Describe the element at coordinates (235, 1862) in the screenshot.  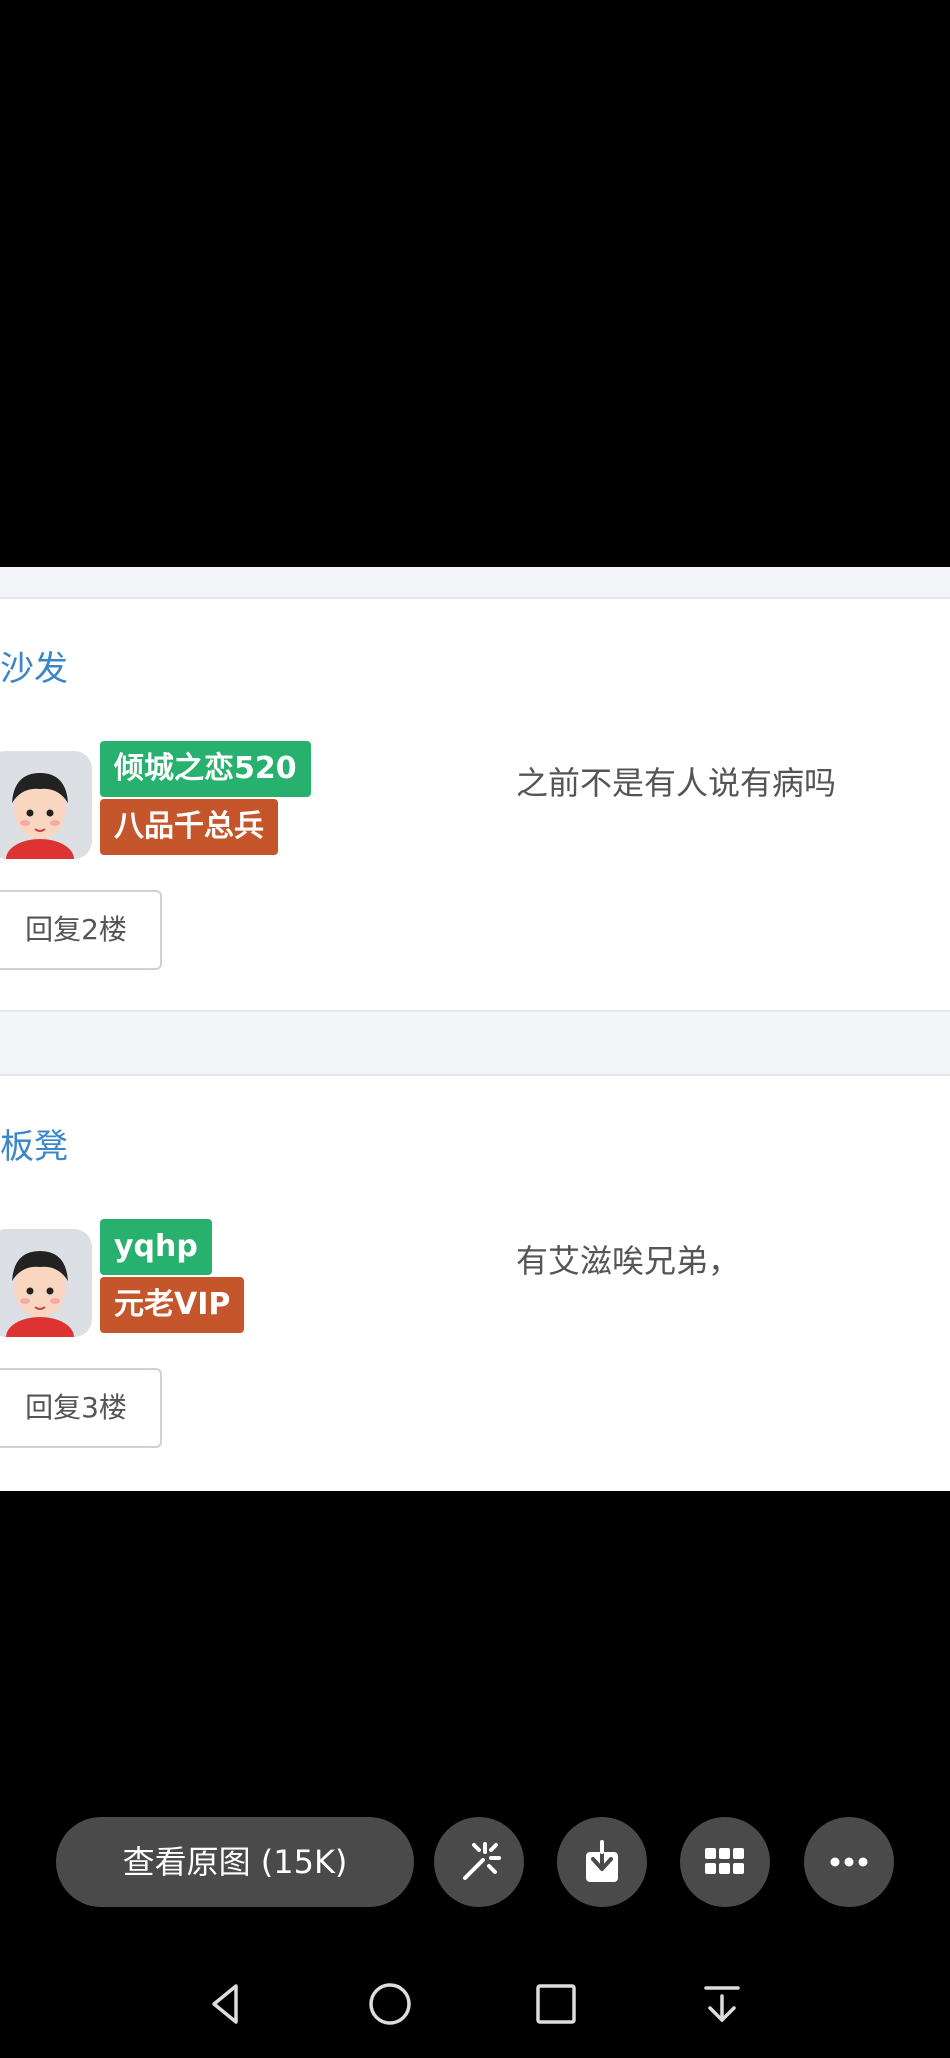
I see `view-original-button: 查看原图 (15K)` at that location.